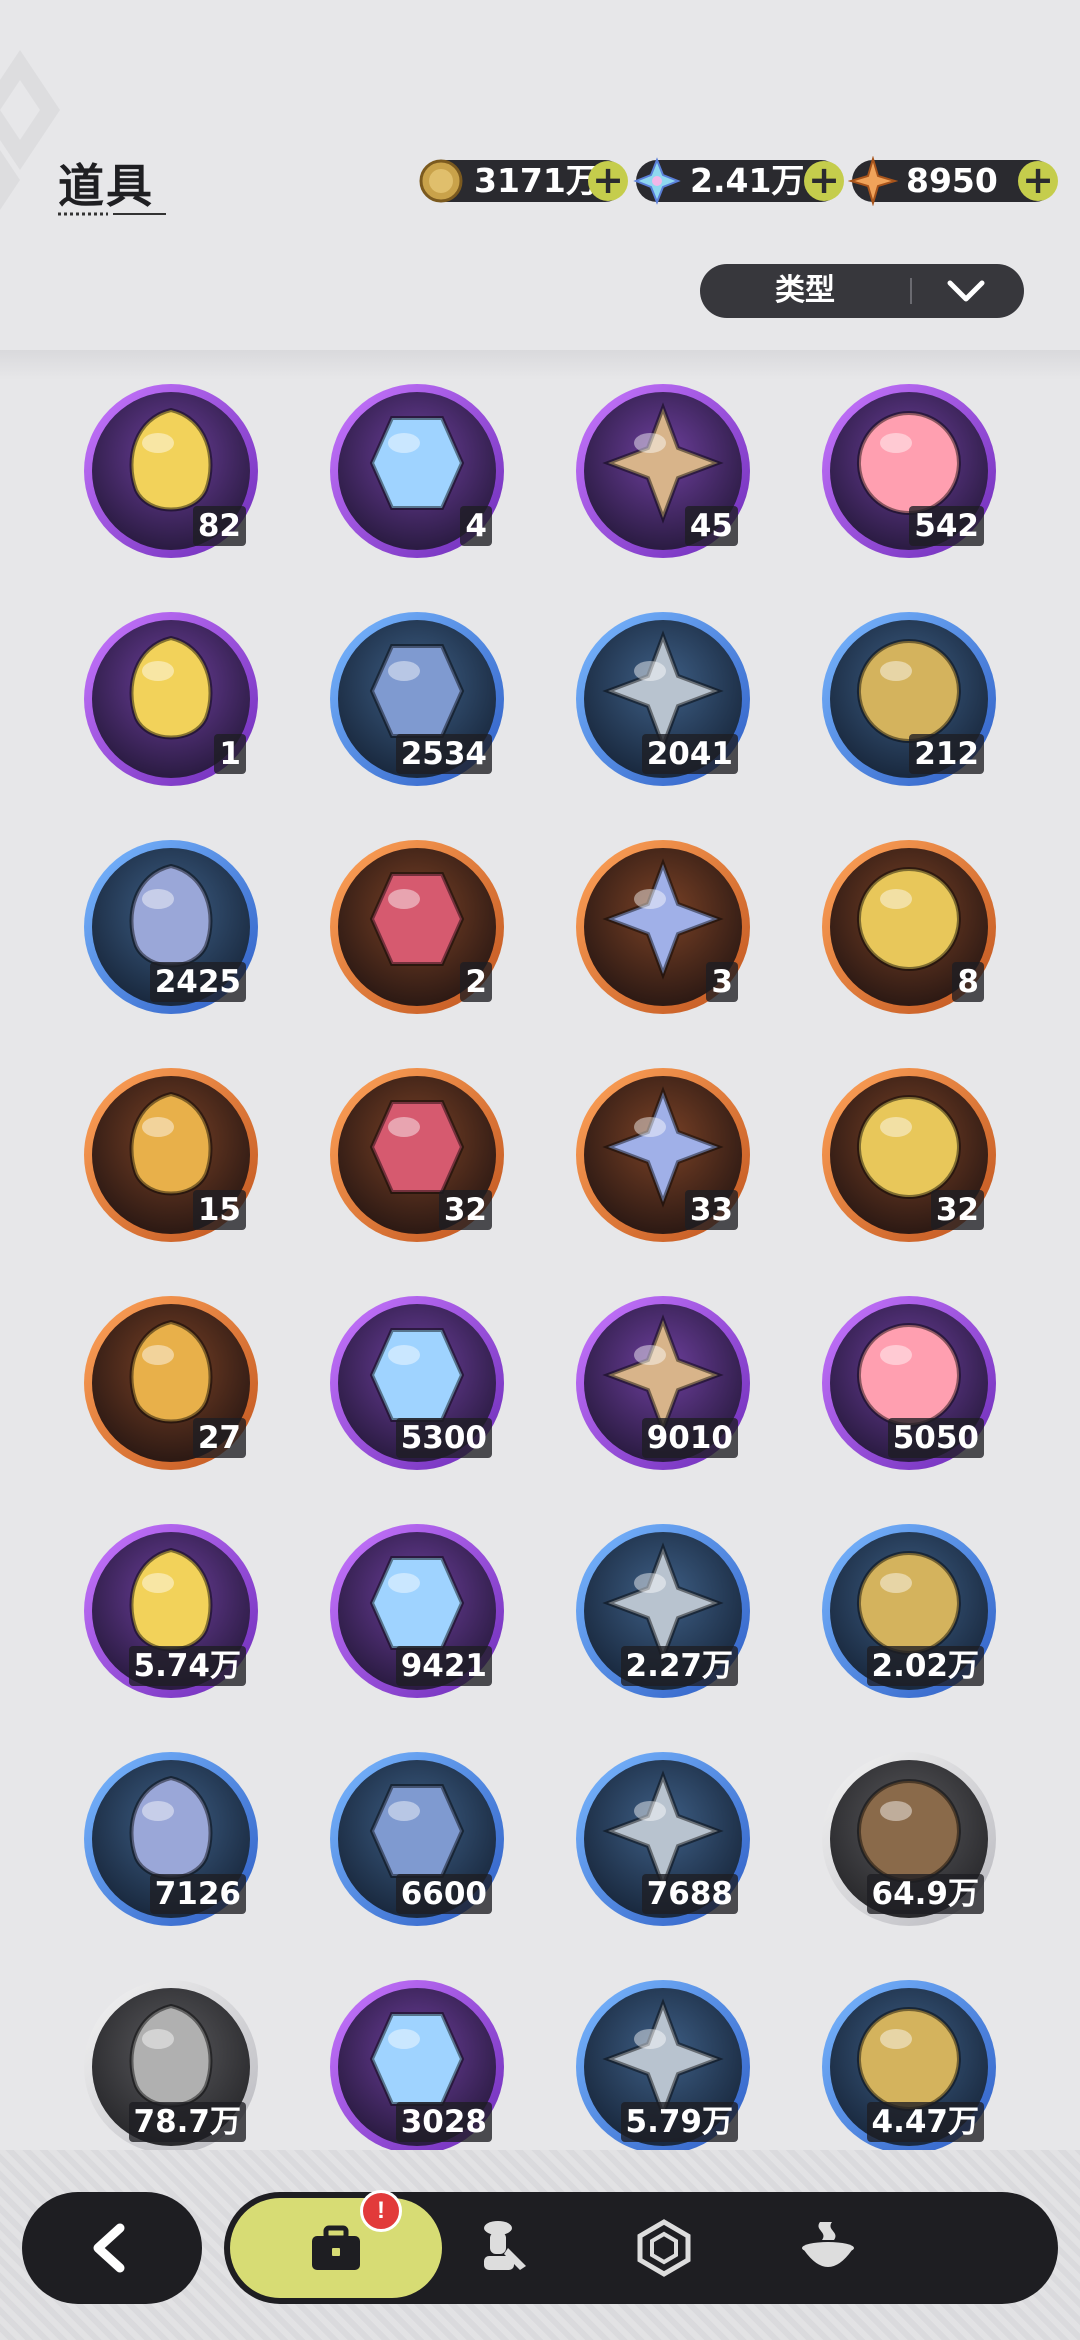 This screenshot has height=2340, width=1080. What do you see at coordinates (747, 180) in the screenshot?
I see `currency-crystal-value: 2.41万` at bounding box center [747, 180].